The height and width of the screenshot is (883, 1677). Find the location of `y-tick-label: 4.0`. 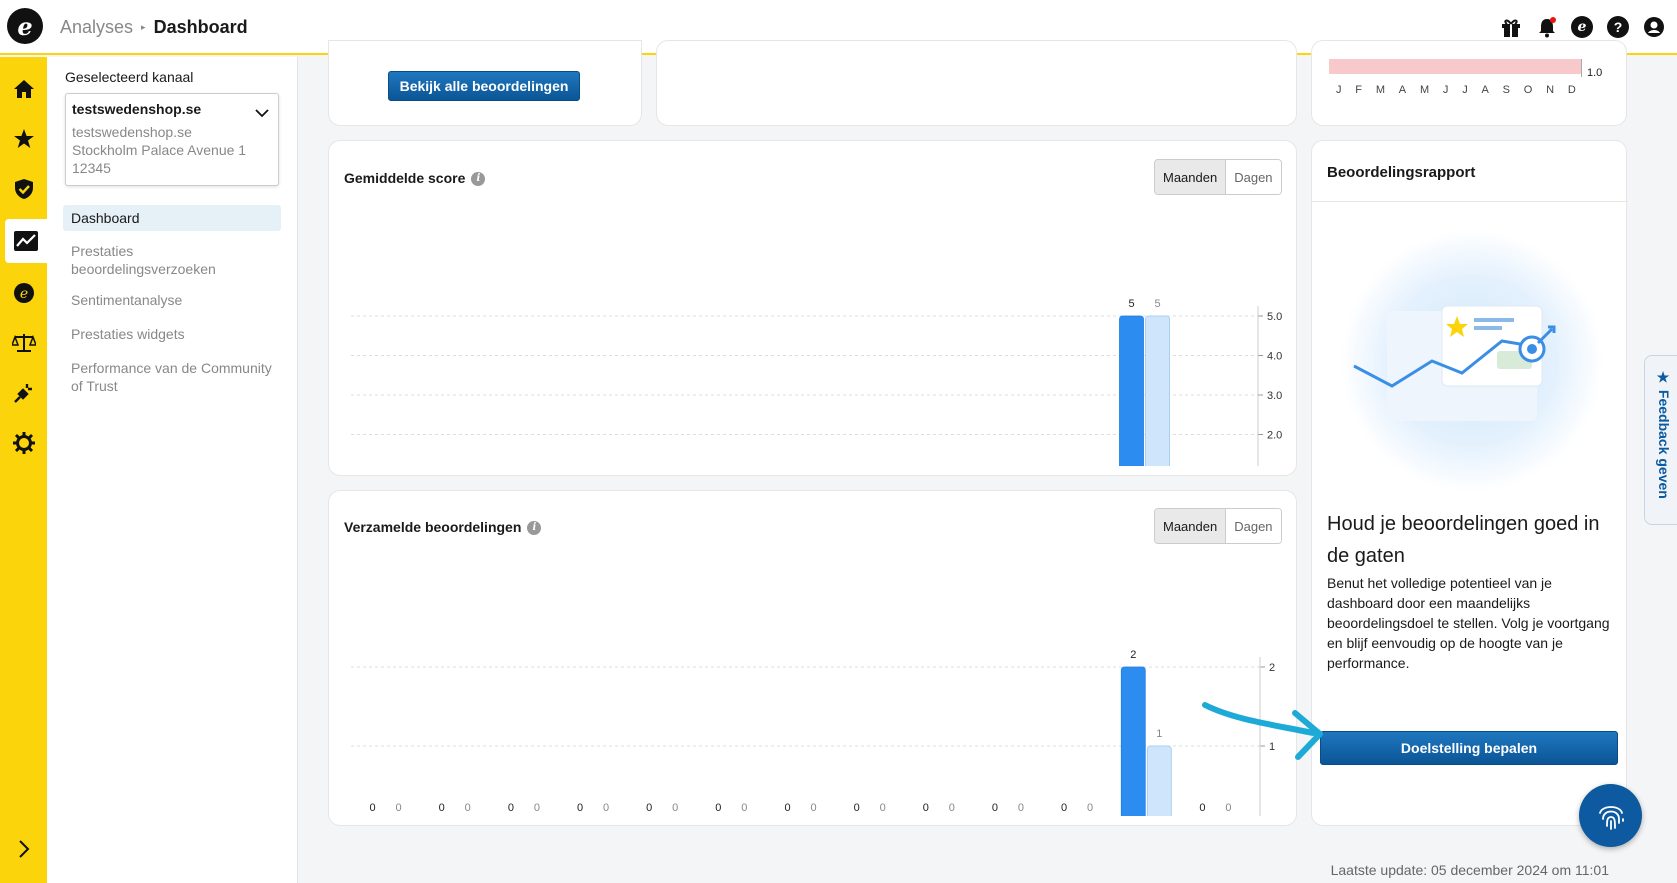

y-tick-label: 4.0 is located at coordinates (1274, 357).